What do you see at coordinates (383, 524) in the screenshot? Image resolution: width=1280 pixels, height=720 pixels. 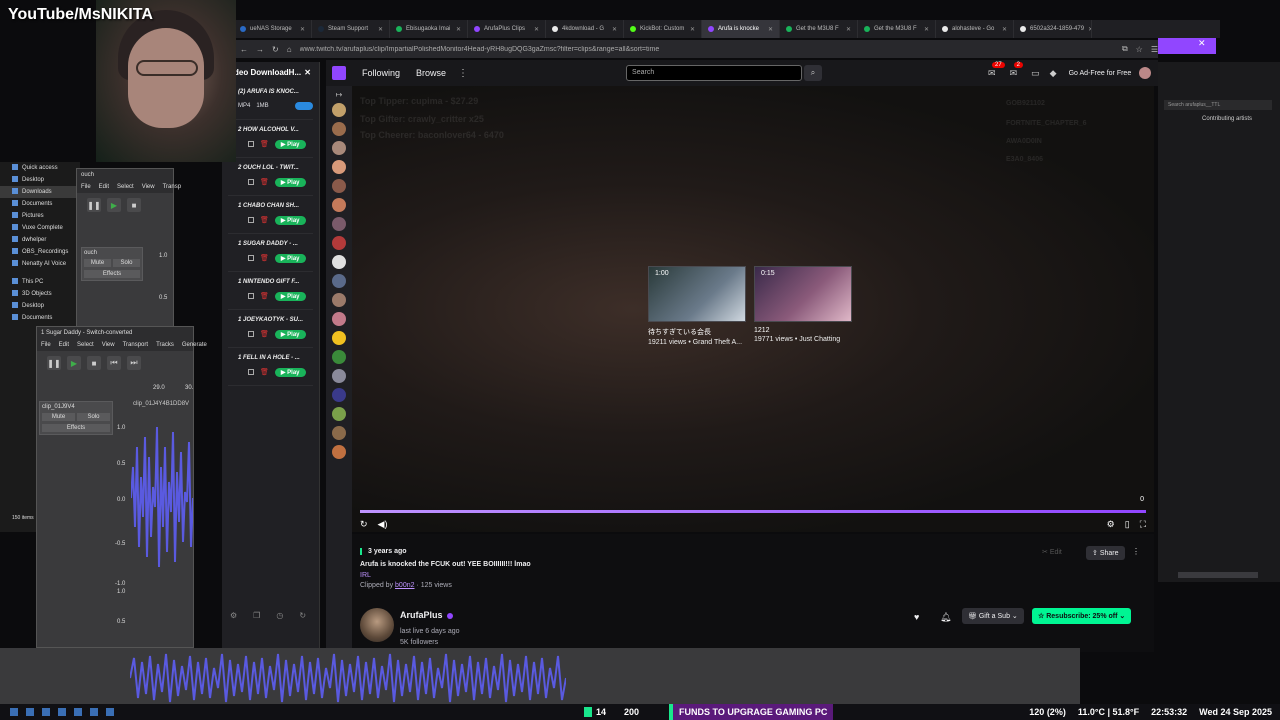 I see `volume-icon: ◀)` at bounding box center [383, 524].